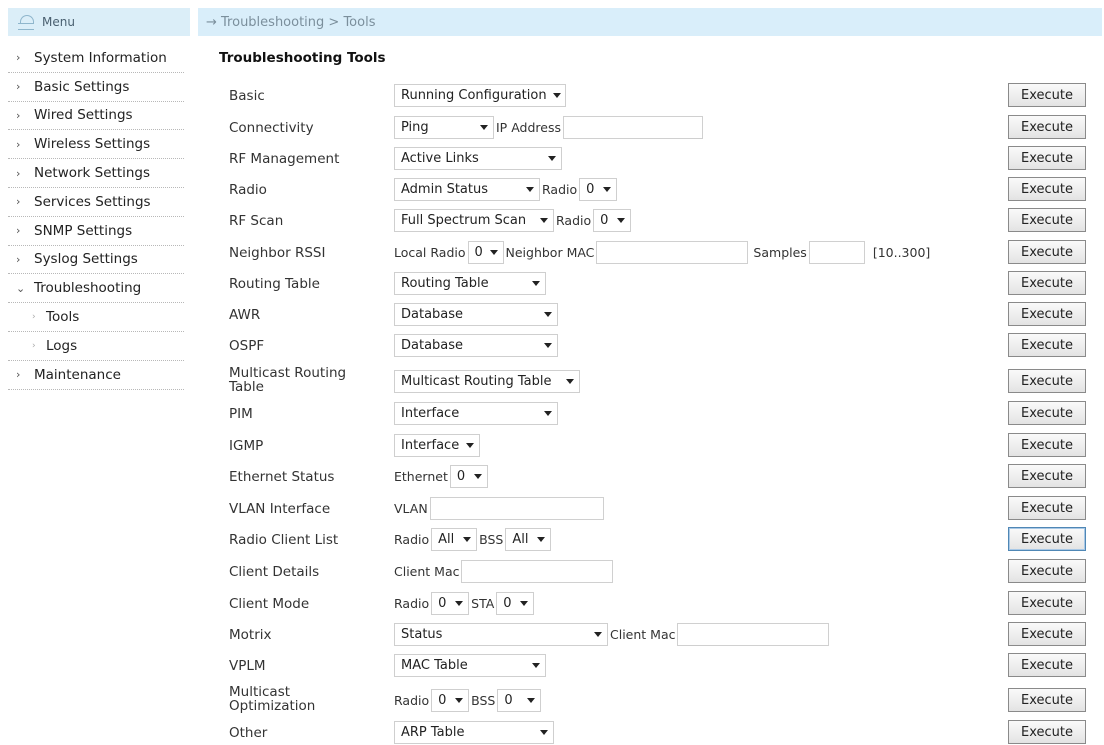 The image size is (1104, 745). What do you see at coordinates (485, 252) in the screenshot?
I see `local-radio-select: 0` at bounding box center [485, 252].